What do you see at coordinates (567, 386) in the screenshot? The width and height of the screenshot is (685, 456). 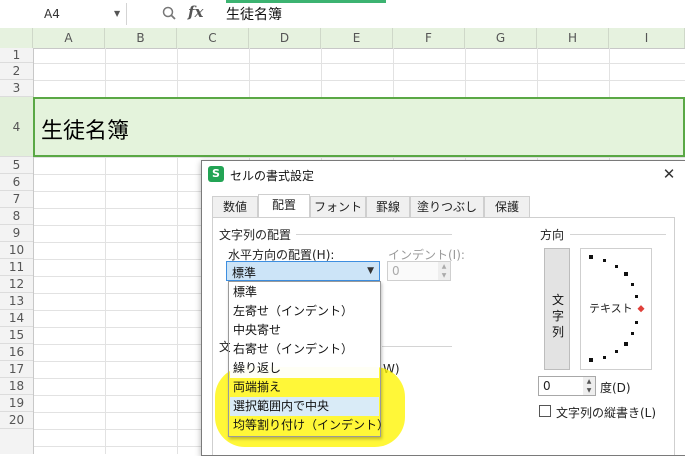 I see `degree-spinner: 0 ▲ ▼` at bounding box center [567, 386].